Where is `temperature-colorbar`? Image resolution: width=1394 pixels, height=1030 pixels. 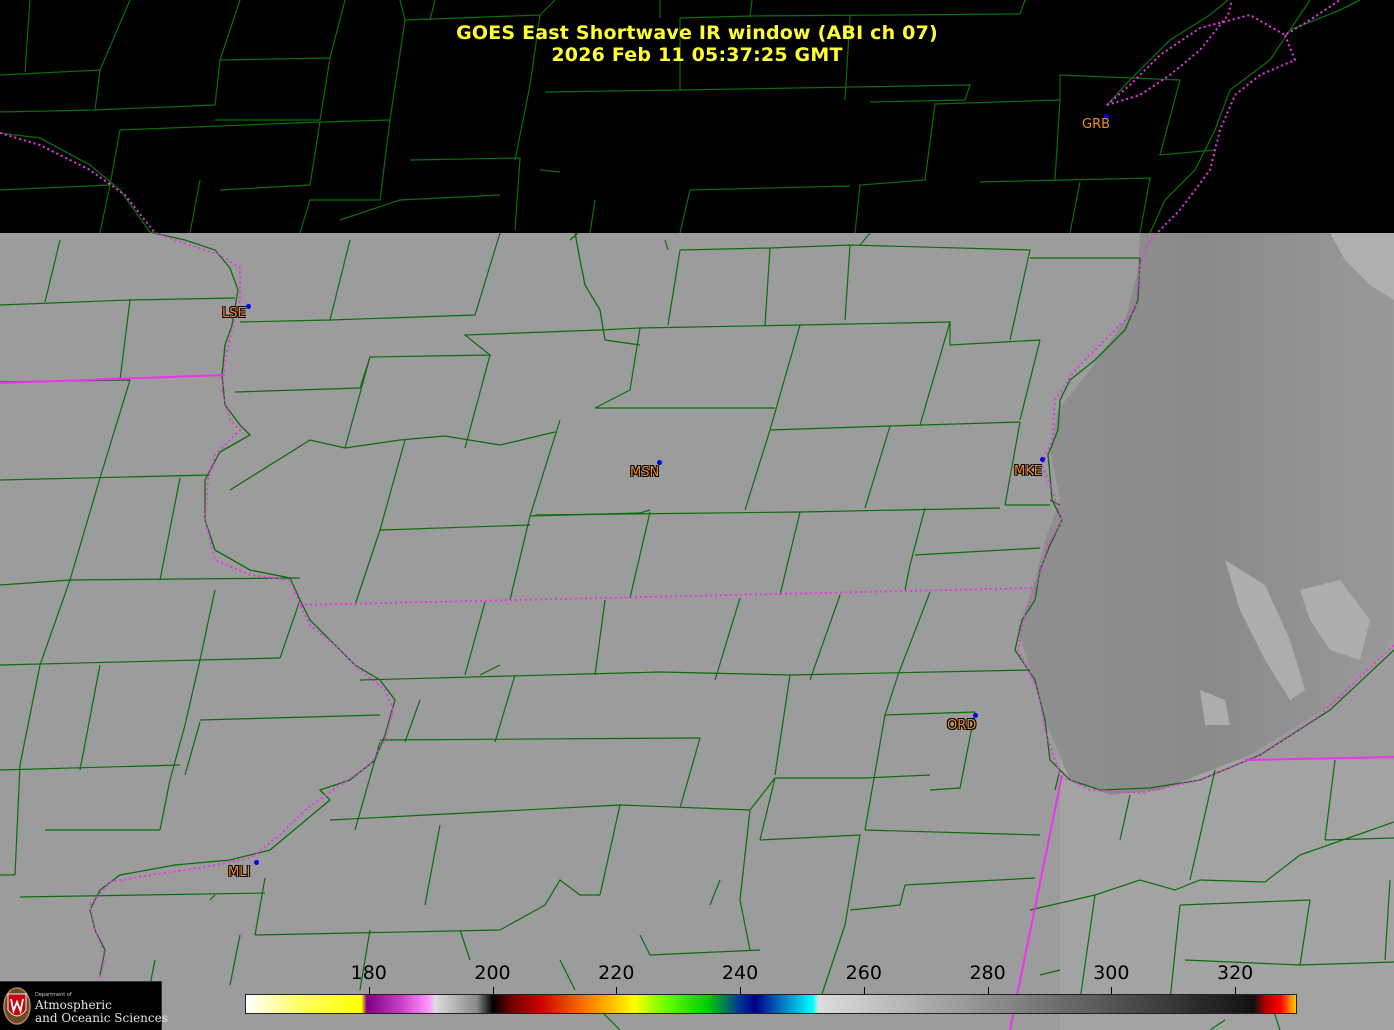
temperature-colorbar is located at coordinates (771, 1004).